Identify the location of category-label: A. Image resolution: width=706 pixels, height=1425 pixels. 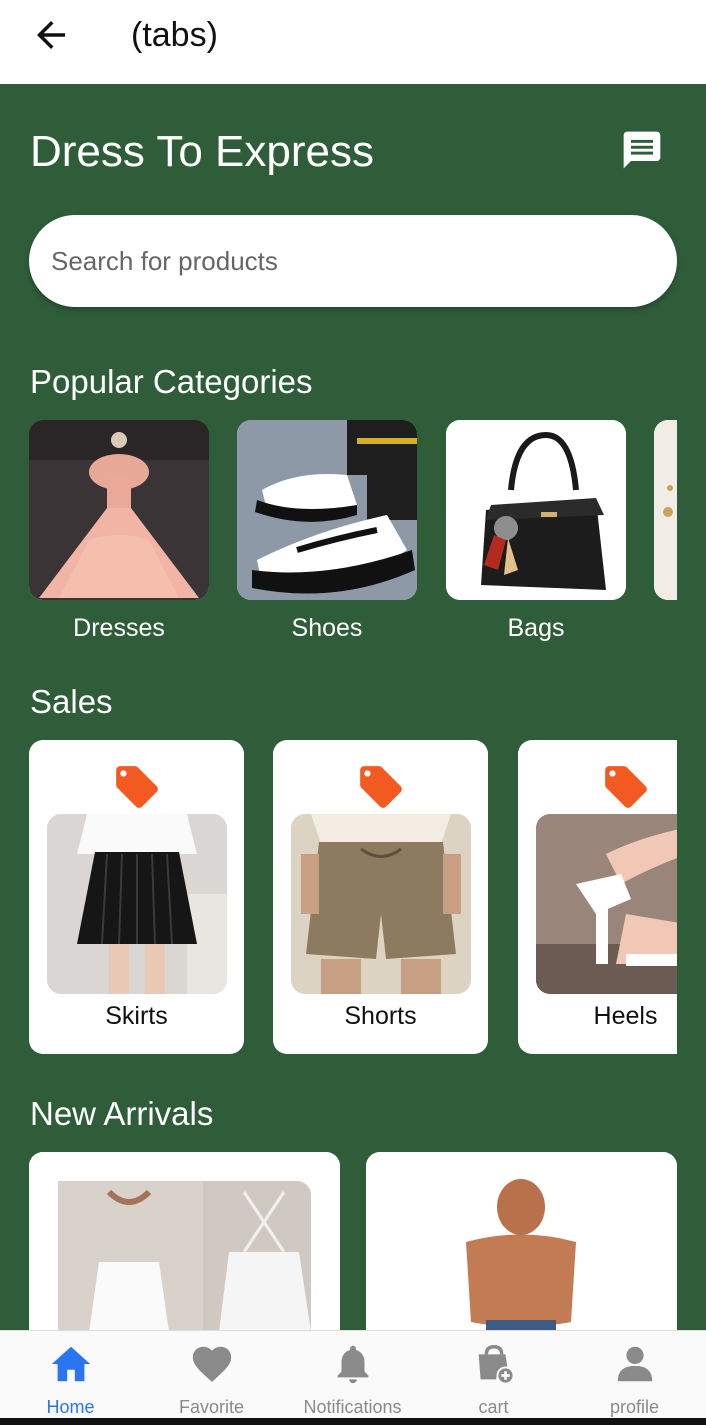
(665, 628).